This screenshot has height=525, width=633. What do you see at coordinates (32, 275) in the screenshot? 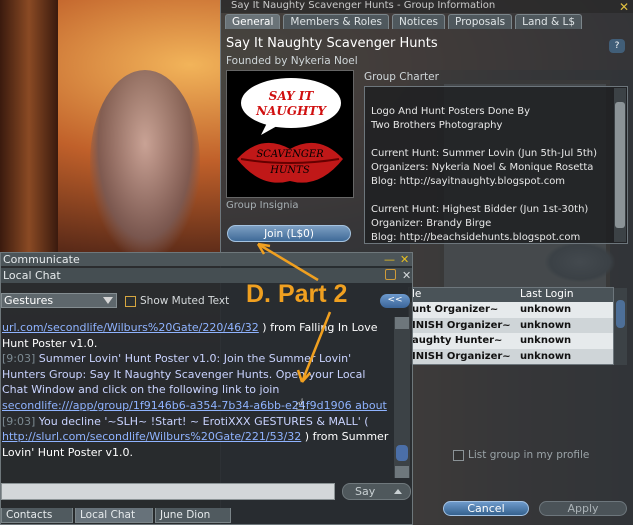
I see `local-chat-title: Local Chat` at bounding box center [32, 275].